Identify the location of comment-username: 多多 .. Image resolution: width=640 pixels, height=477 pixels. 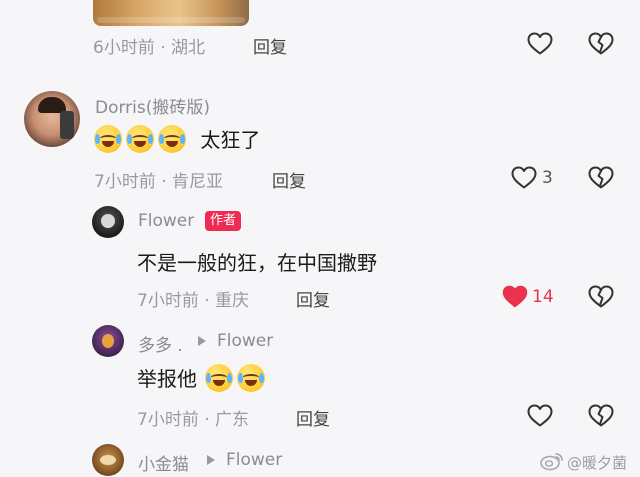
(160, 343).